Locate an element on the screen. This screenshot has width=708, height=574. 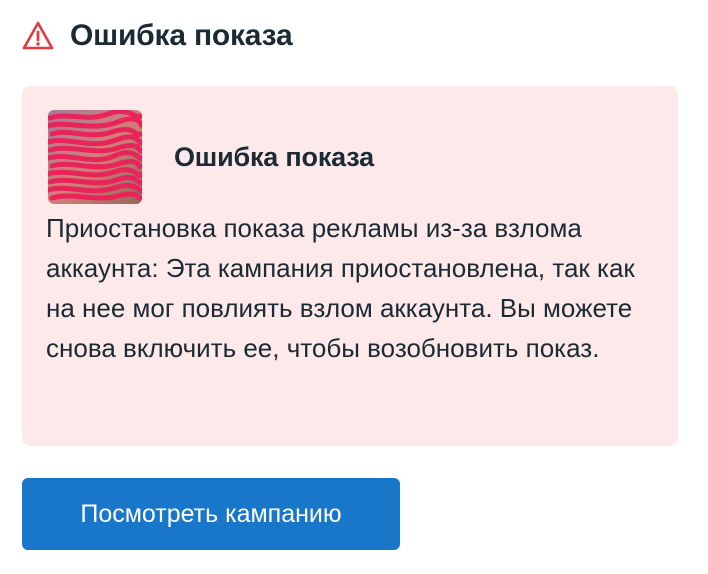
redacted-avatar is located at coordinates (95, 157).